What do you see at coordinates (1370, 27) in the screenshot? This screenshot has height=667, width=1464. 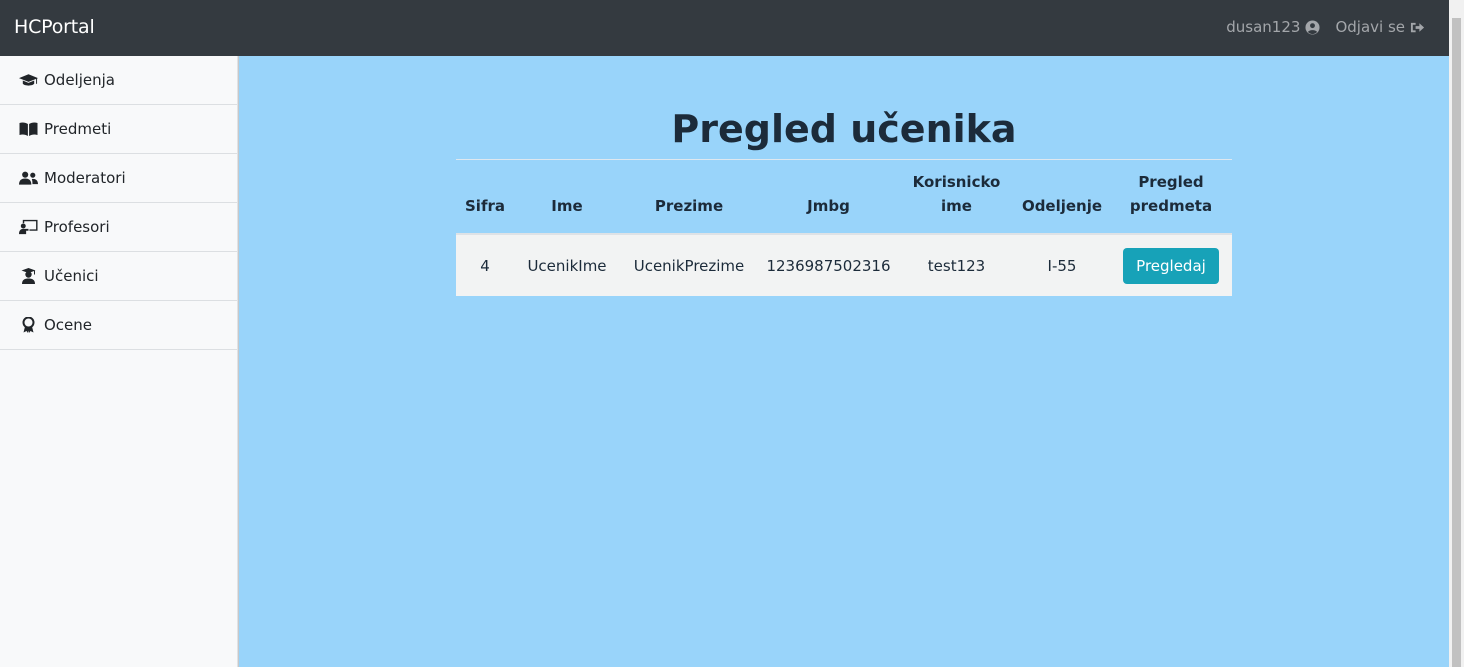 I see `logout-label: Odjavi se` at bounding box center [1370, 27].